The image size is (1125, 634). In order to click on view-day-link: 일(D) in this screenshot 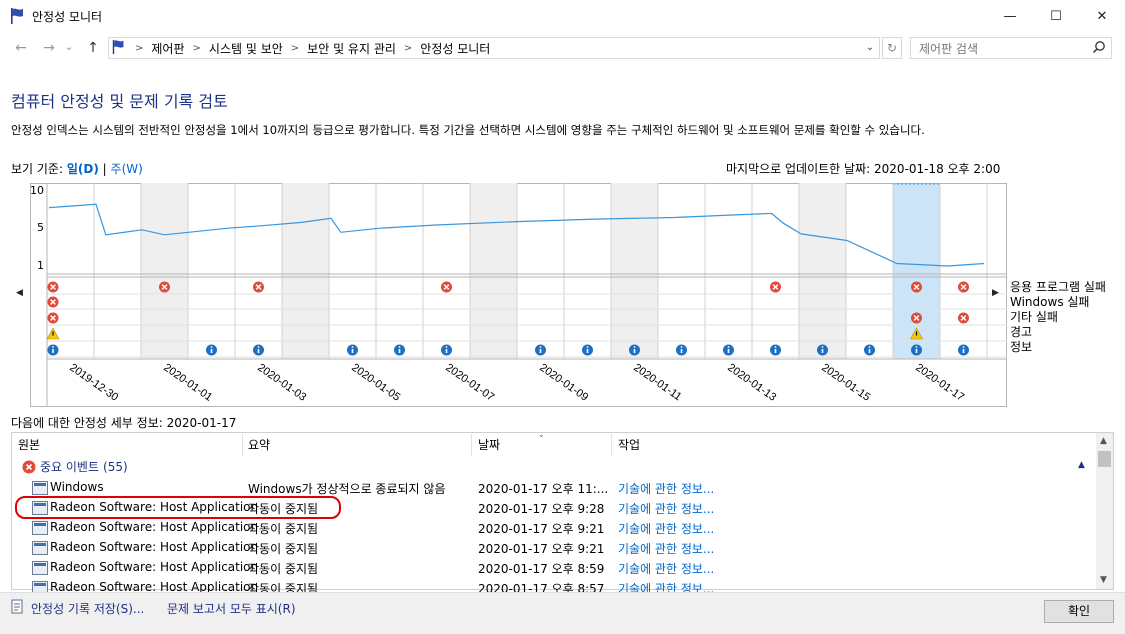, I will do `click(83, 169)`.